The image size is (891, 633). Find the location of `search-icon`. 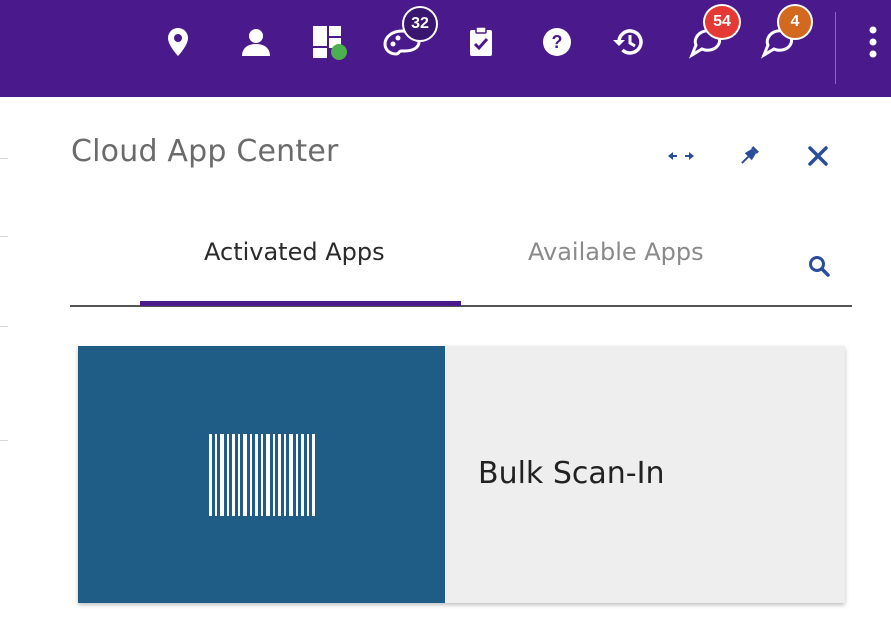

search-icon is located at coordinates (819, 266).